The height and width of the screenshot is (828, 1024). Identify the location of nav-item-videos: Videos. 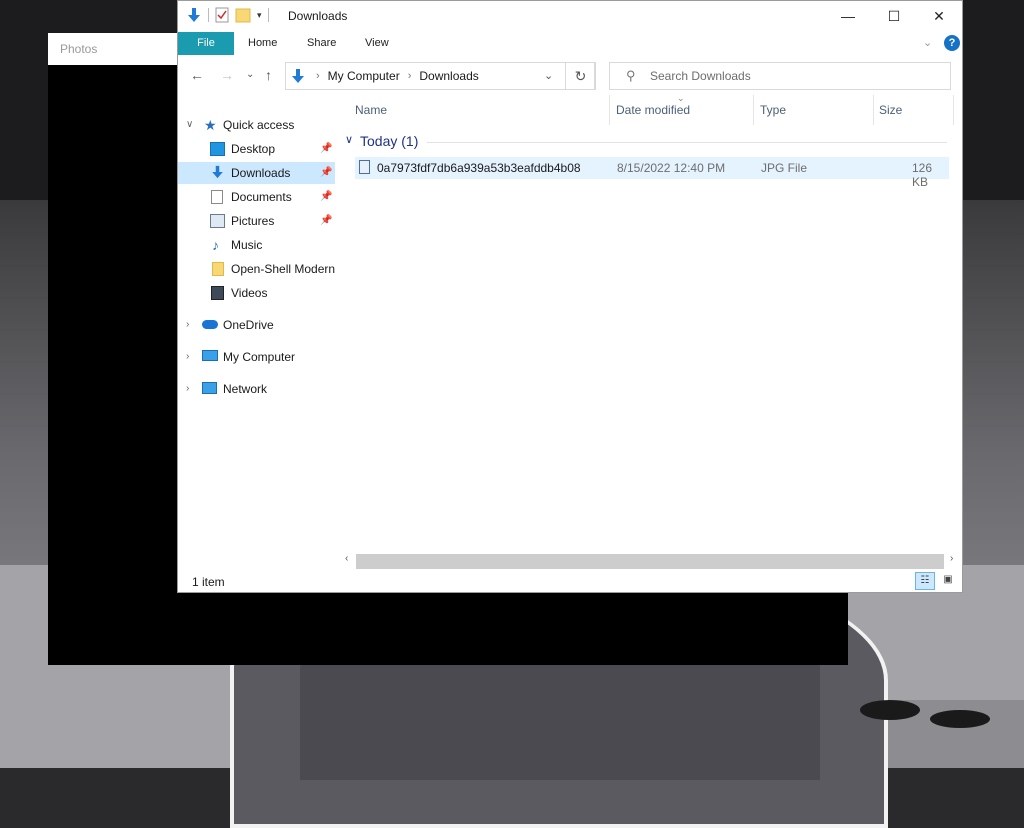
(256, 293).